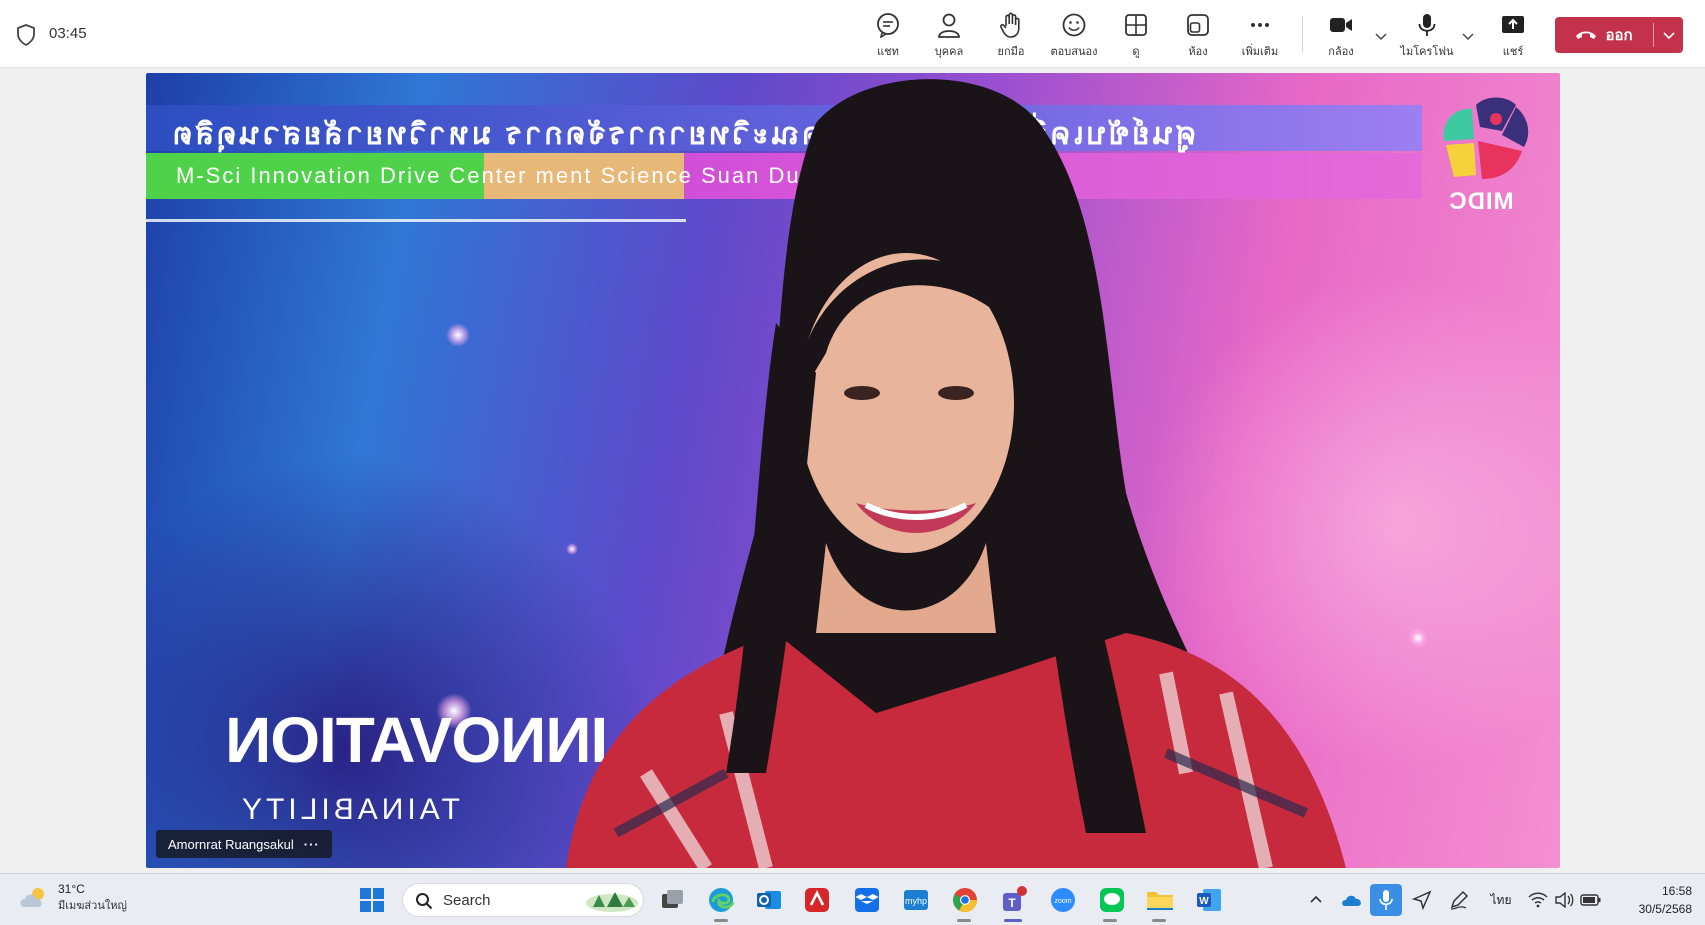 This screenshot has height=925, width=1705. Describe the element at coordinates (1011, 52) in the screenshot. I see `raise-hand-label: ยกมือ` at that location.